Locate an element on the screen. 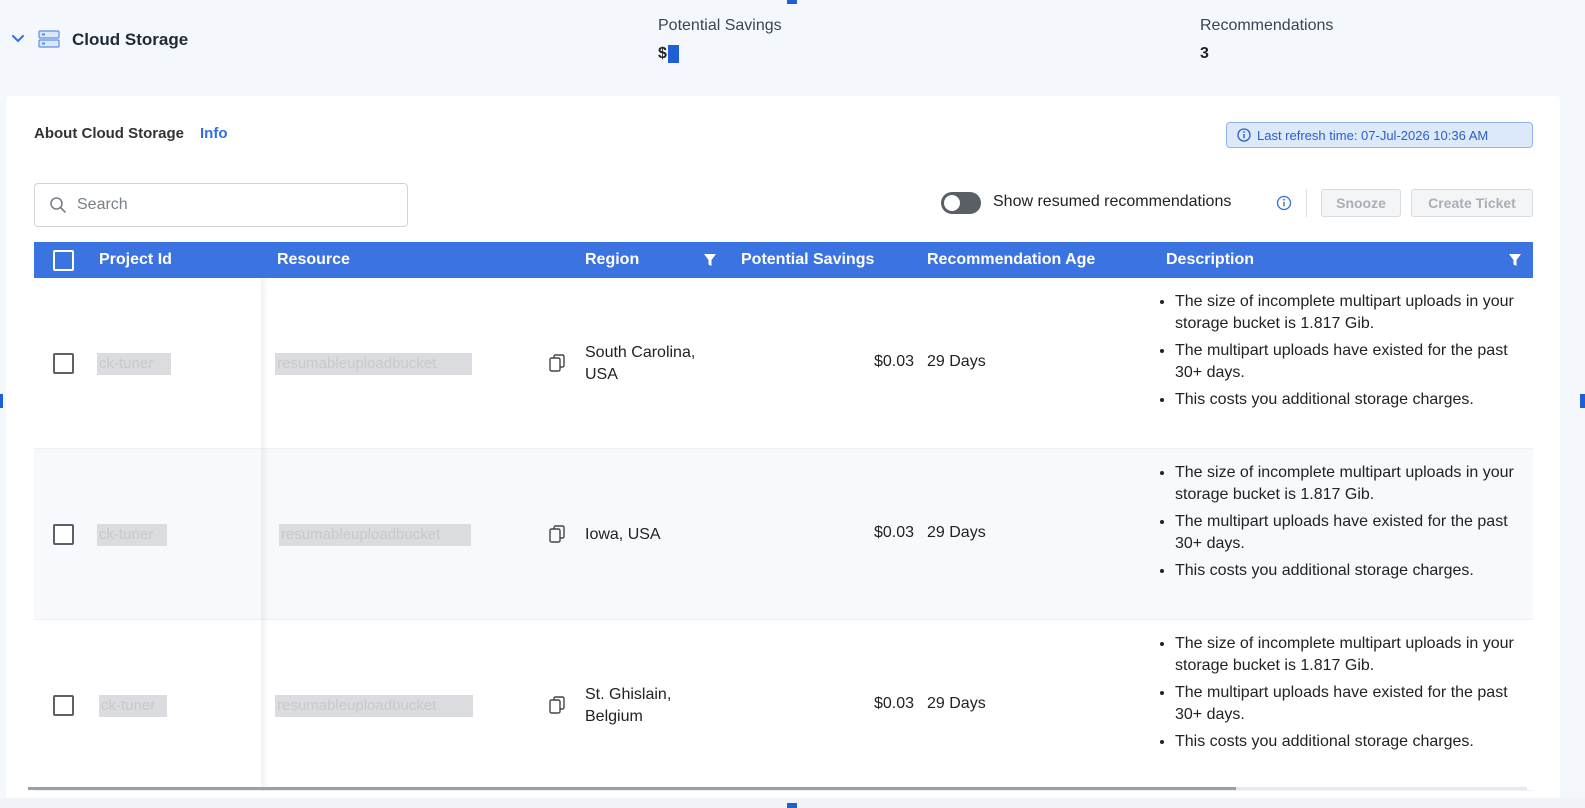 Image resolution: width=1585 pixels, height=808 pixels. column-header-potential-savings: Potential Savings is located at coordinates (807, 260).